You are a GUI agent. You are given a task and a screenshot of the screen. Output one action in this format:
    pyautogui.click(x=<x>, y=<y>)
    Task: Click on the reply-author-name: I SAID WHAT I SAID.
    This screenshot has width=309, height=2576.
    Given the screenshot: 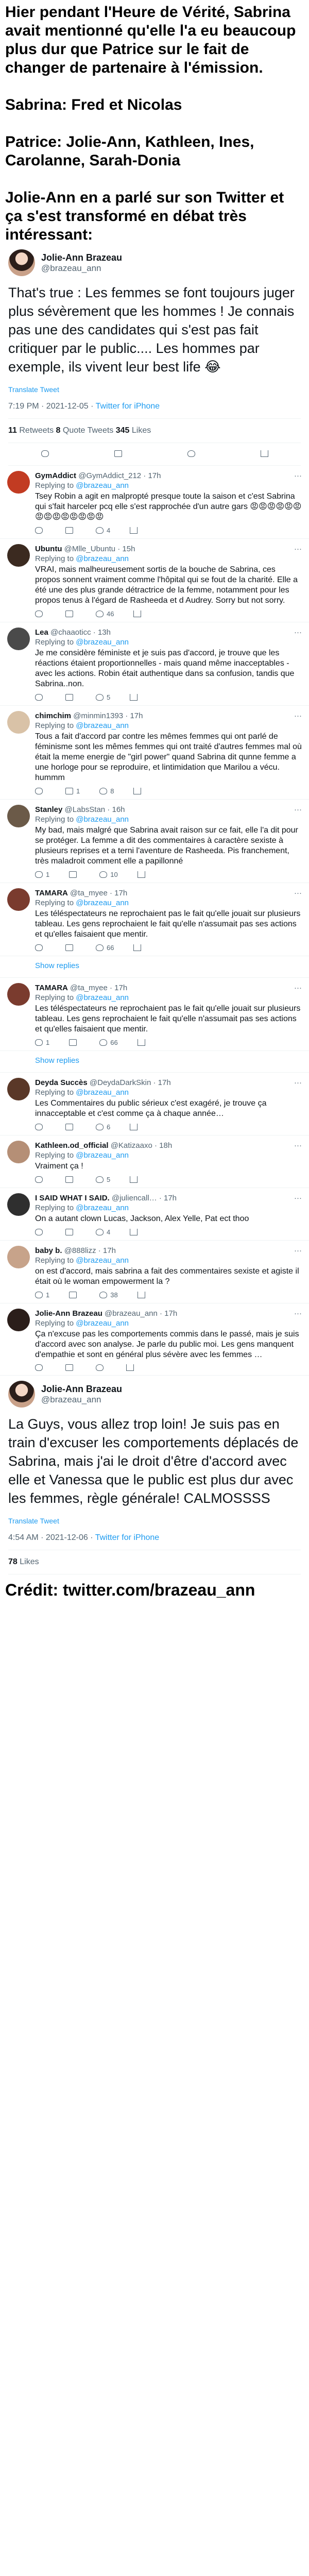 What is the action you would take?
    pyautogui.click(x=72, y=1198)
    